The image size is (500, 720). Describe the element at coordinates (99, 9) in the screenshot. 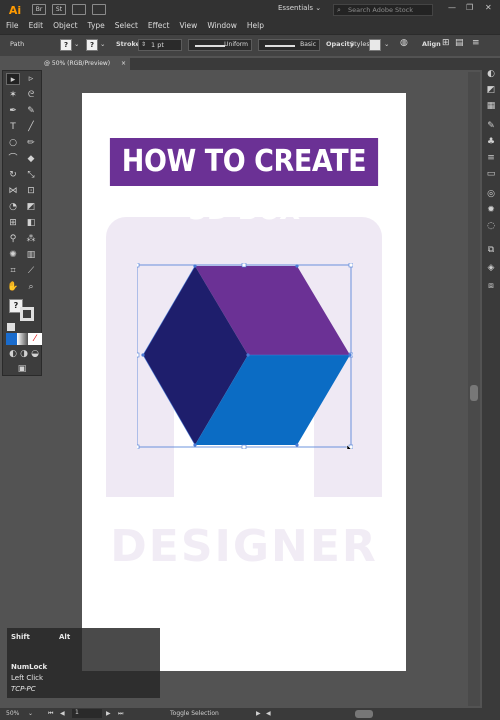

I see `gpu-preview-icon` at that location.